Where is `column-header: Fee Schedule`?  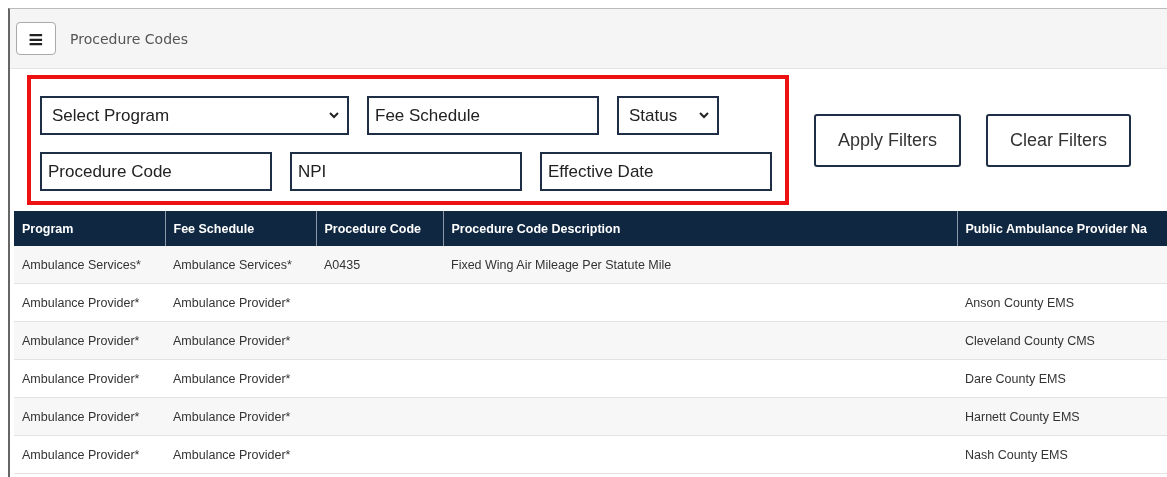
column-header: Fee Schedule is located at coordinates (240, 228).